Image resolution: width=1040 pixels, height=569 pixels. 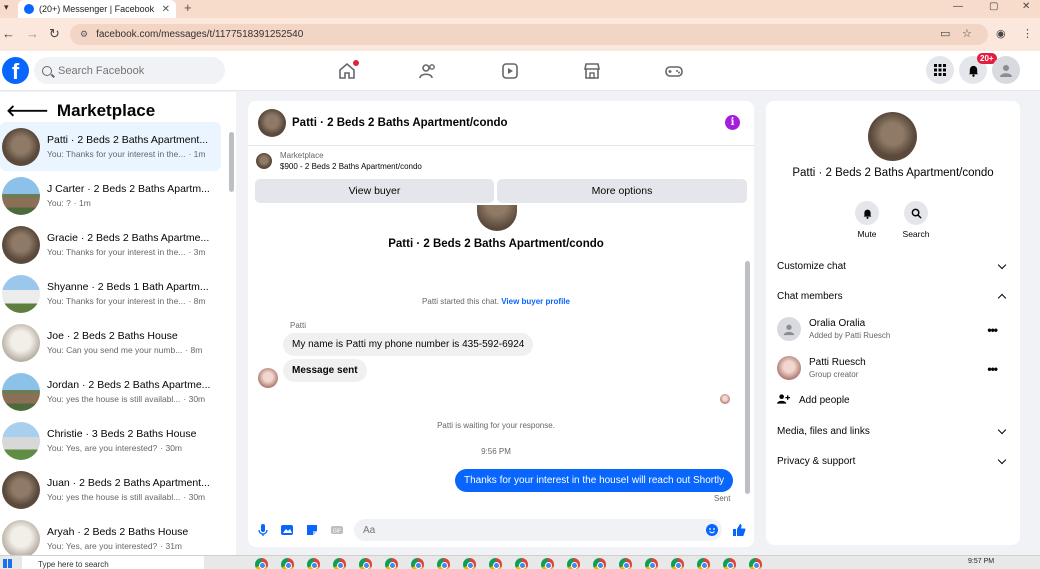 I want to click on sender-avatar, so click(x=268, y=378).